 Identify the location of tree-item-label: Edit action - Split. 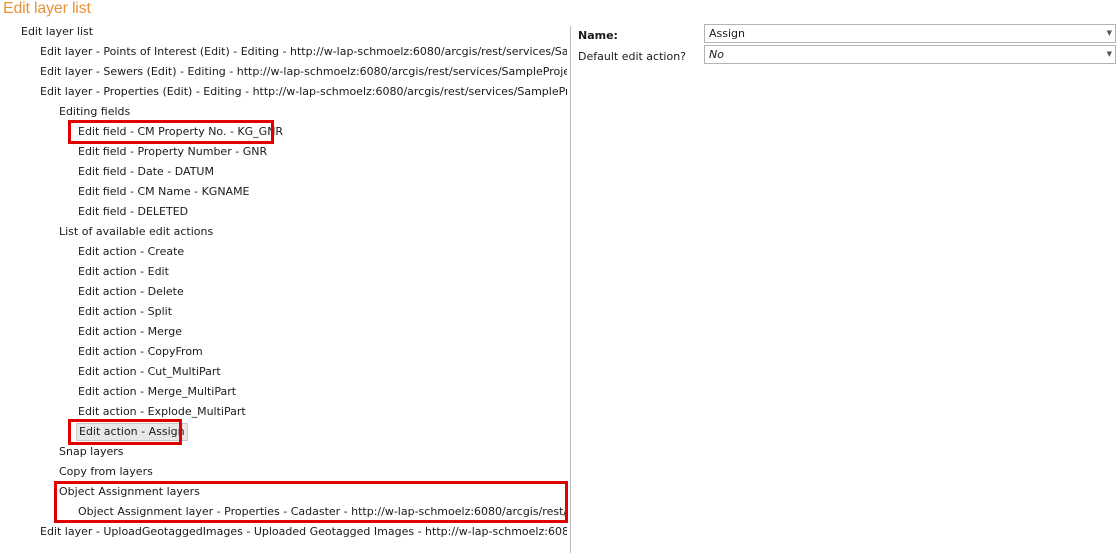
(125, 311).